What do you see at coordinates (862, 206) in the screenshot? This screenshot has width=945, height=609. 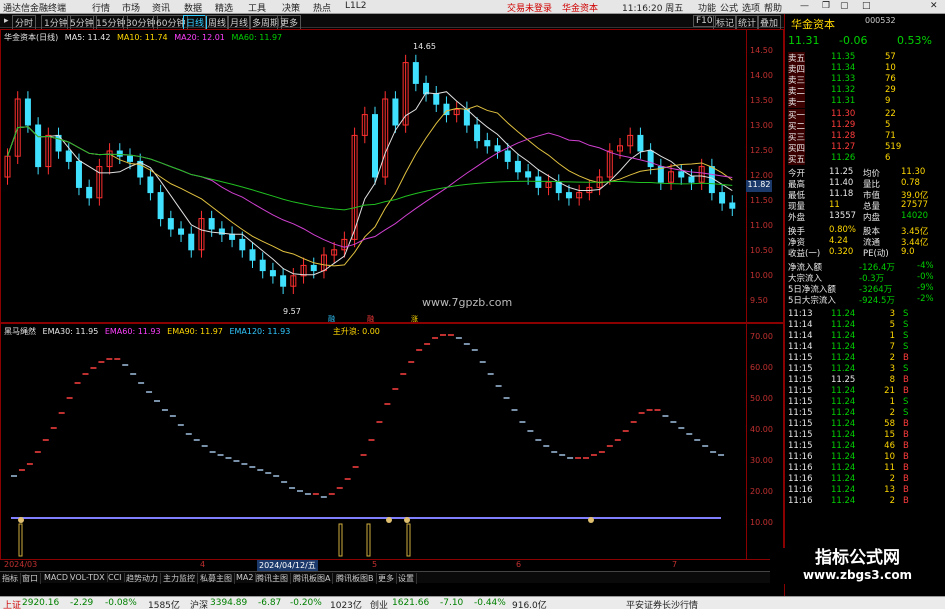 I see `stat-row: 现量 11 总量 27577` at bounding box center [862, 206].